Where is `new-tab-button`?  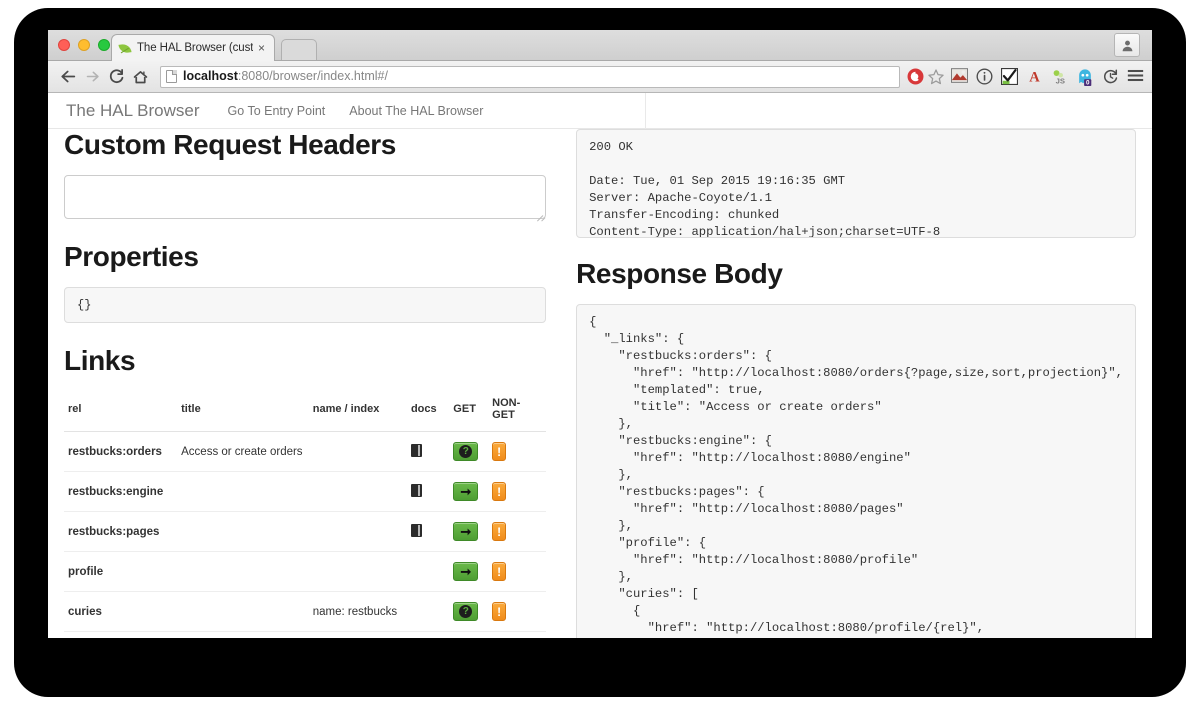 new-tab-button is located at coordinates (299, 49).